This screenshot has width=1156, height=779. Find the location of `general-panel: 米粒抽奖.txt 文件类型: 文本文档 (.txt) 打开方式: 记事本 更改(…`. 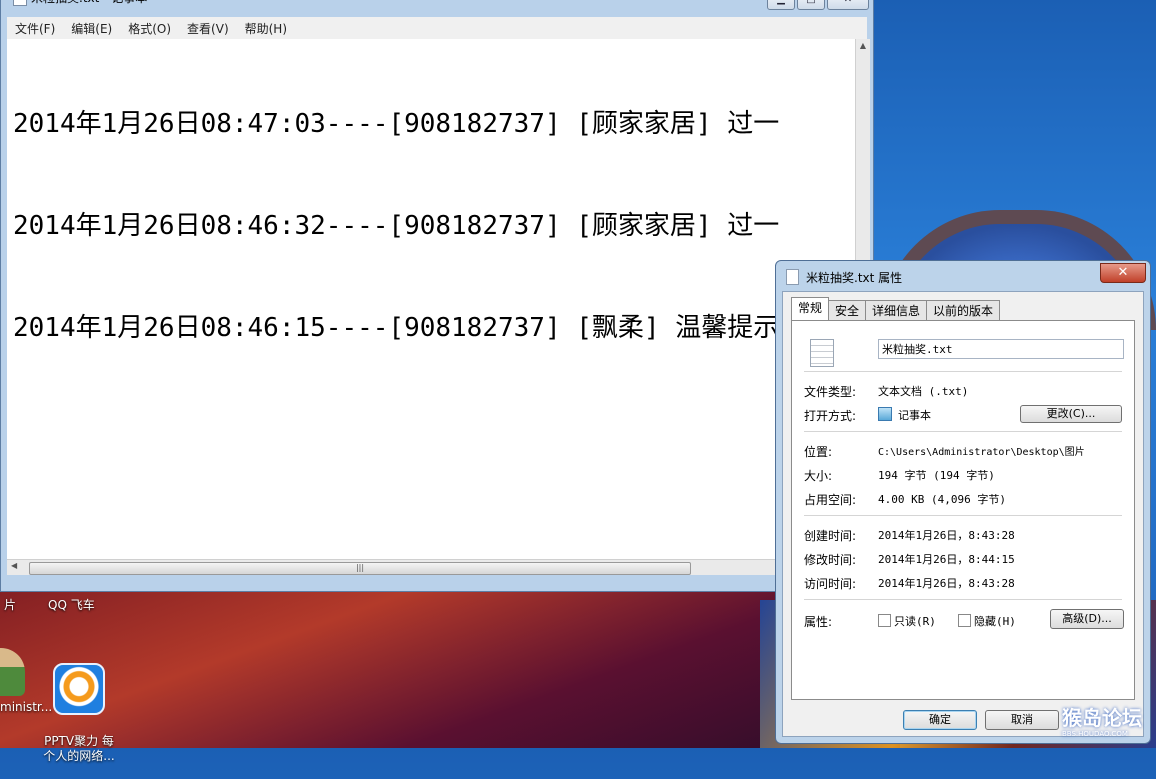

general-panel: 米粒抽奖.txt 文件类型: 文本文档 (.txt) 打开方式: 记事本 更改(… is located at coordinates (963, 510).